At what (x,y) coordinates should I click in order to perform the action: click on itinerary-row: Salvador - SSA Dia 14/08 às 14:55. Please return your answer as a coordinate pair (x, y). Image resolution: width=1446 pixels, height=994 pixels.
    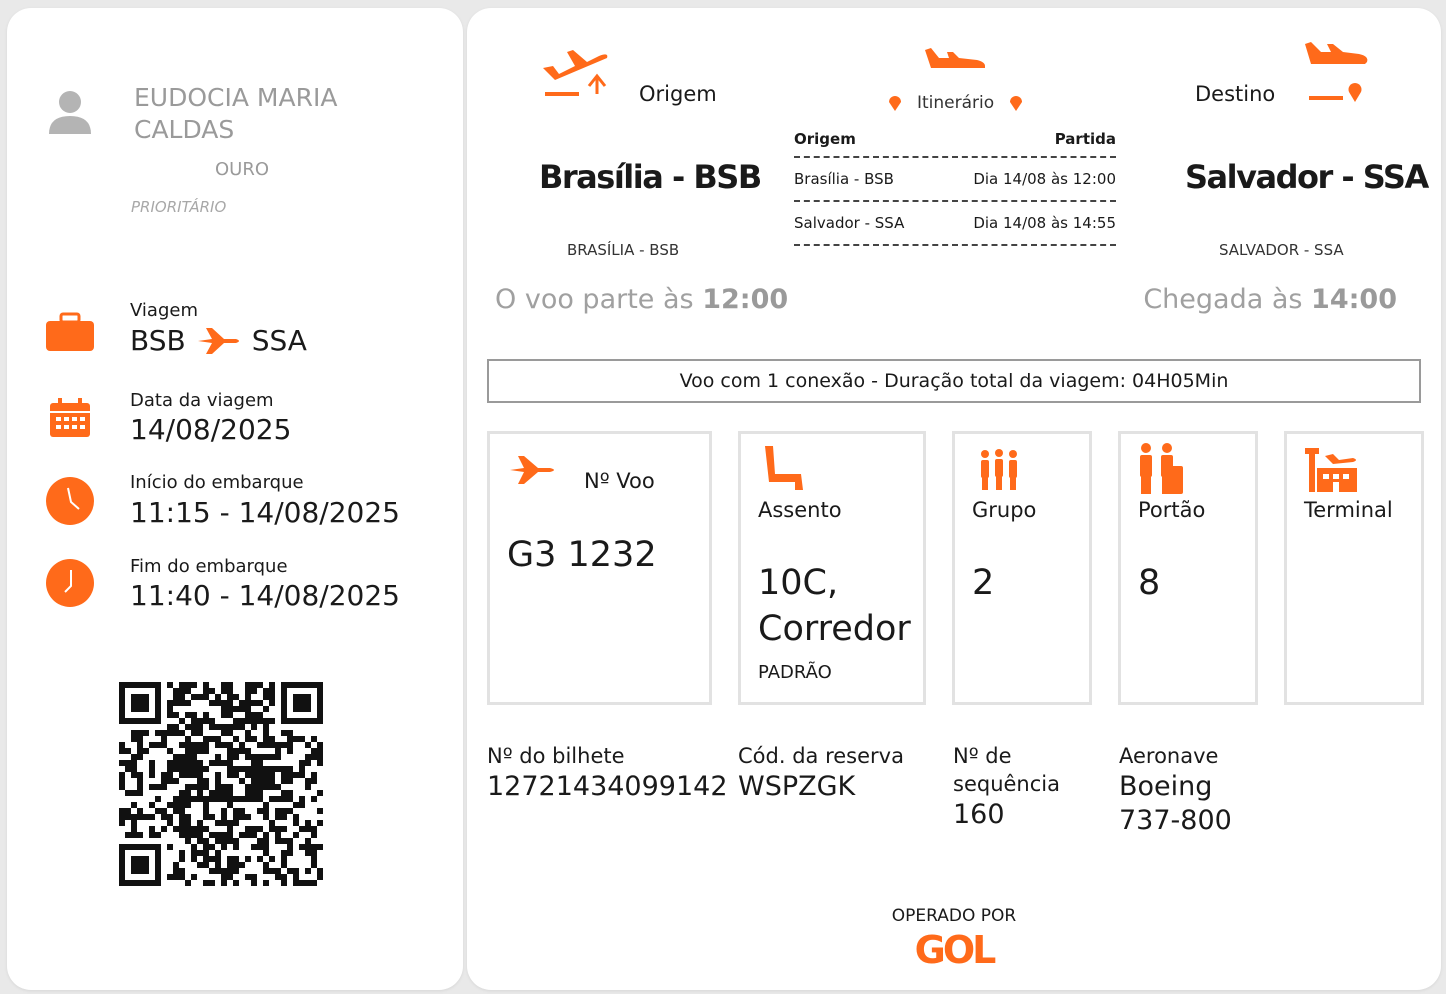
    Looking at the image, I should click on (955, 224).